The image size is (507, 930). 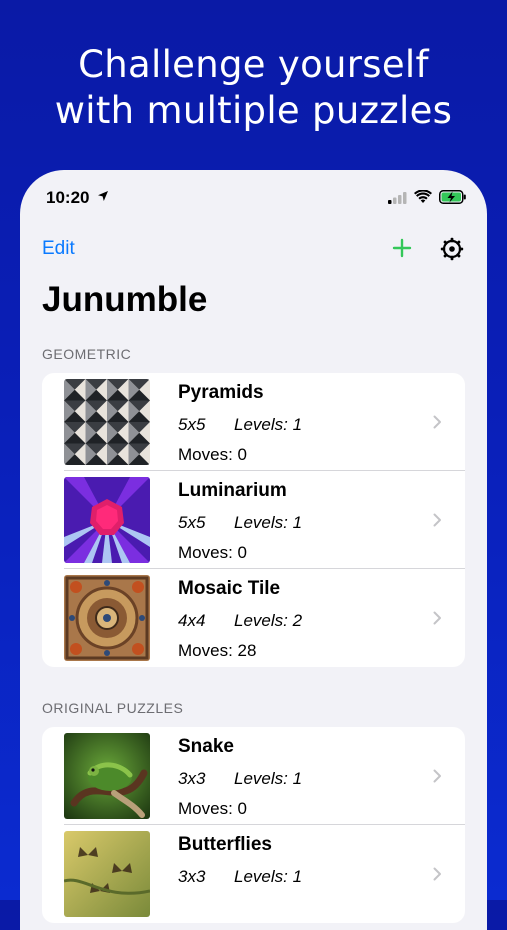 I want to click on luminarium-thumbnail, so click(x=107, y=520).